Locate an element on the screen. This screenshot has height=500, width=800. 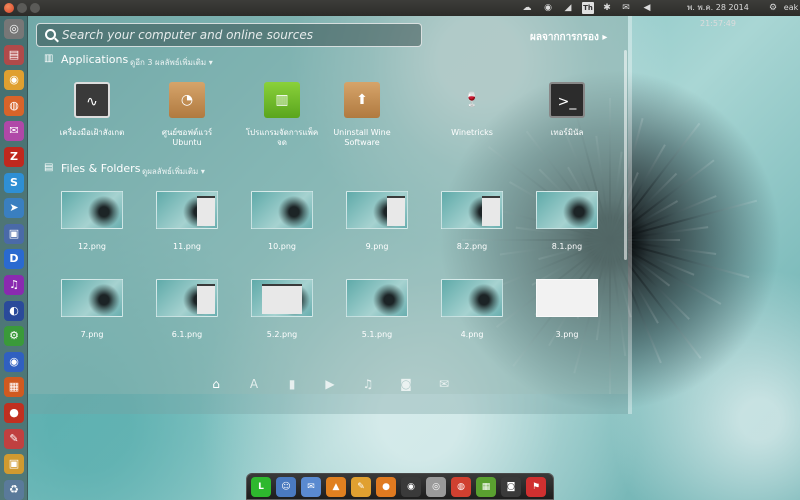
system-monitor-icon: ∿ is located at coordinates (92, 100).